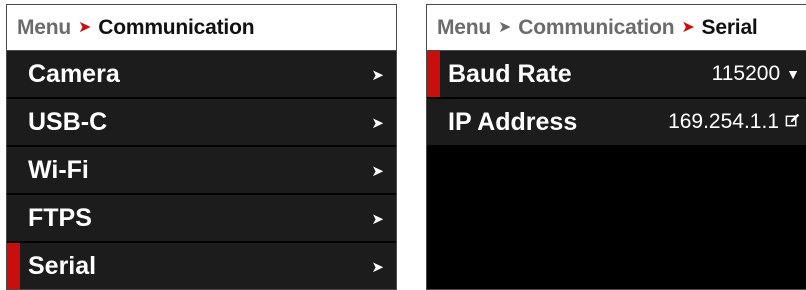 The width and height of the screenshot is (806, 290). I want to click on breadcrumb: Menu ➤ Communication, so click(201, 28).